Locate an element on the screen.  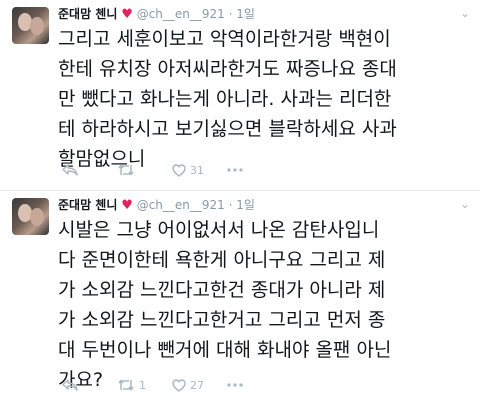
like-button: 27 is located at coordinates (199, 385).